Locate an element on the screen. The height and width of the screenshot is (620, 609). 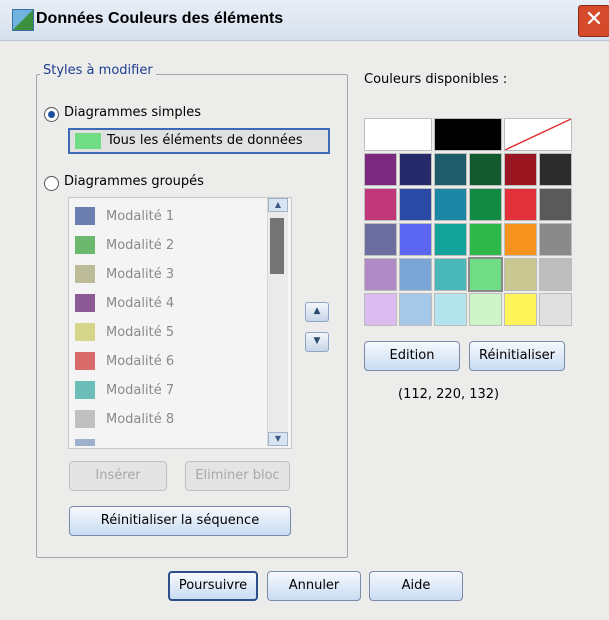
close-button: ✕ is located at coordinates (593, 21).